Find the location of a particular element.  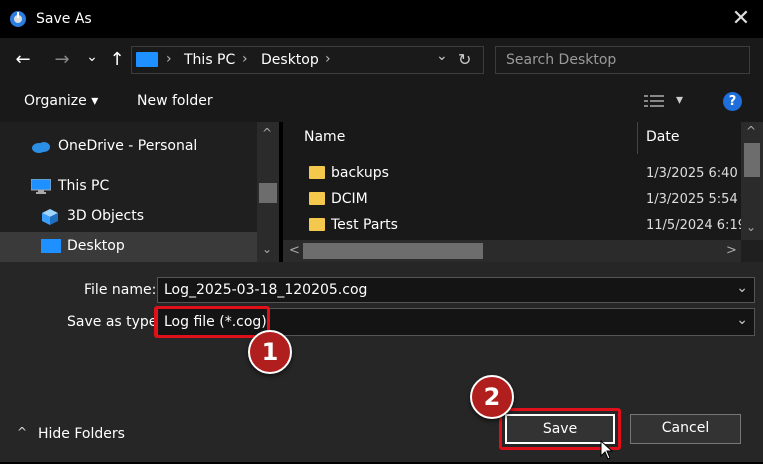

cancel-button: Cancel is located at coordinates (685, 429).